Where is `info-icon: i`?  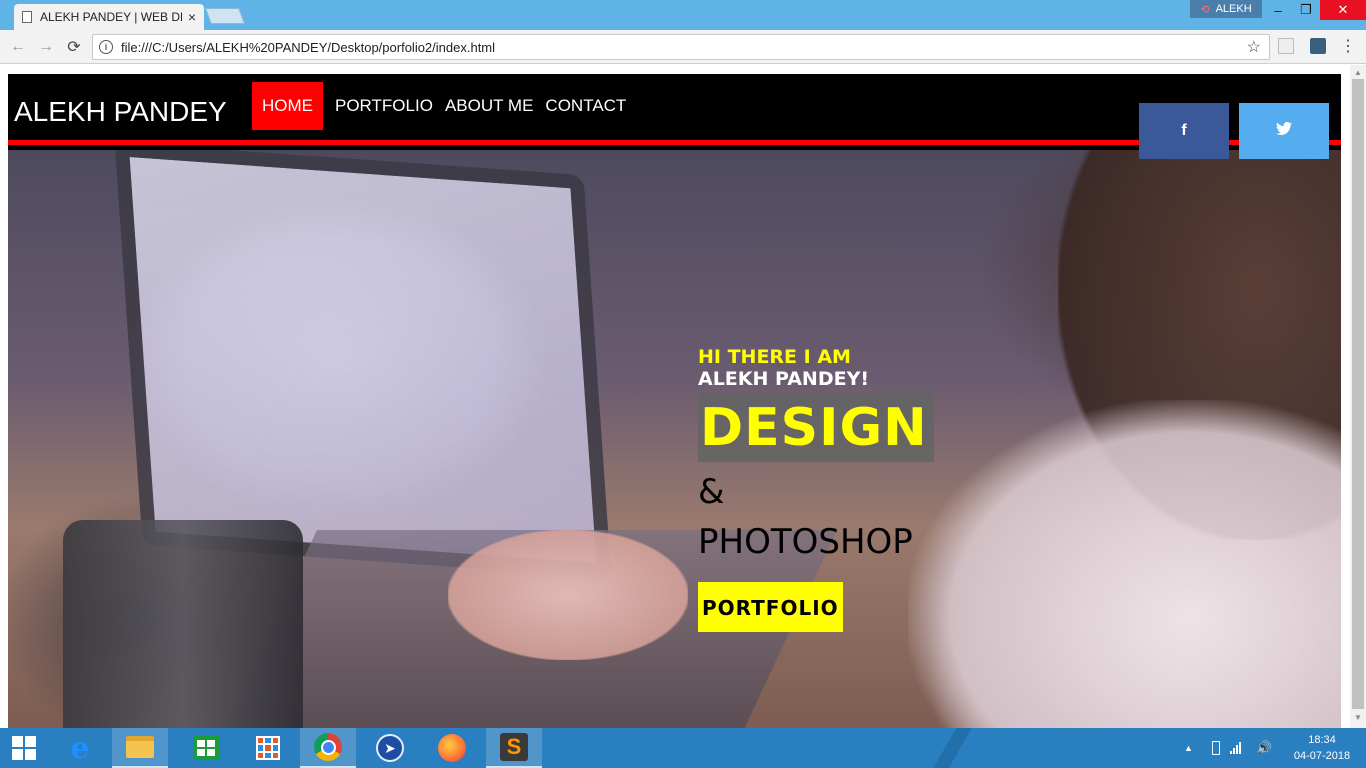
info-icon: i is located at coordinates (106, 47).